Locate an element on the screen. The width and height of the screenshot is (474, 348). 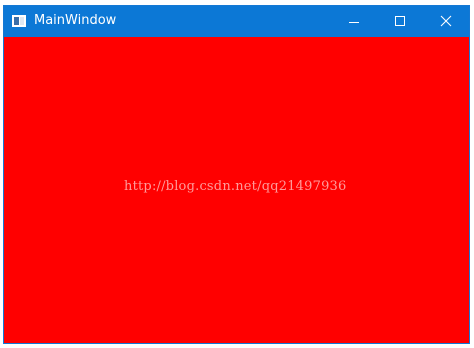
maximize-icon is located at coordinates (400, 21).